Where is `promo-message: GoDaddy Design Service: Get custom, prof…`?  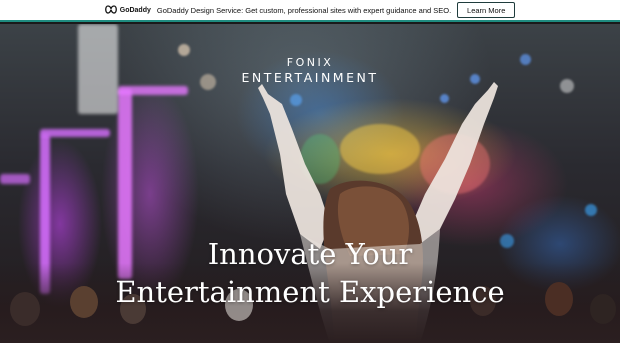 promo-message: GoDaddy Design Service: Get custom, prof… is located at coordinates (304, 10).